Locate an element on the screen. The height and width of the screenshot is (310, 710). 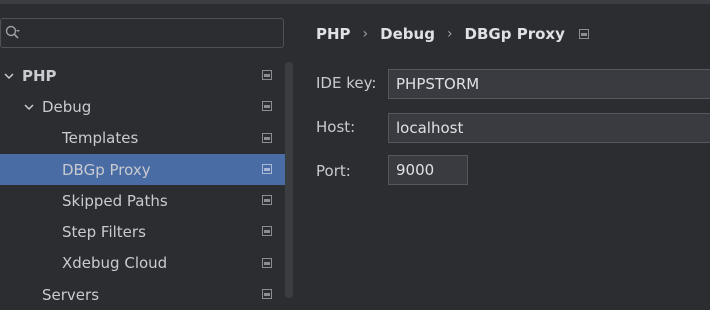
tree-item-xdebug-cloud: Xdebug Cloud is located at coordinates (145, 263).